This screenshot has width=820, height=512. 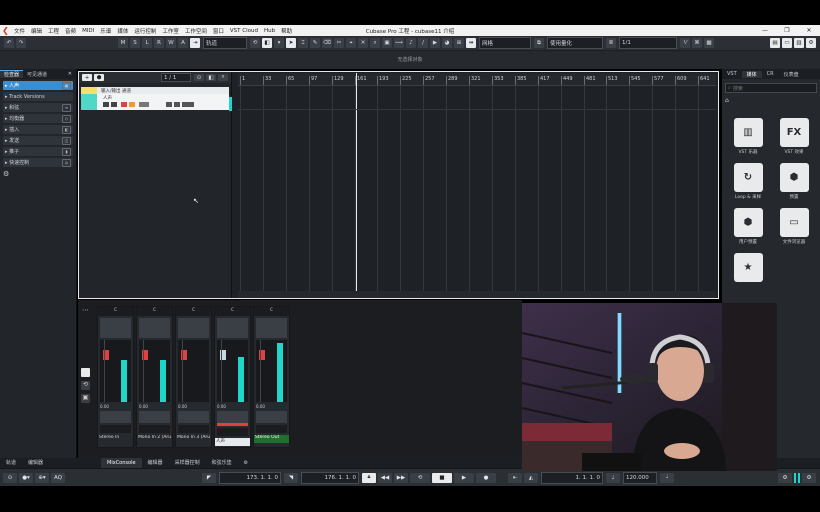 I want to click on menu-item: VST Cloud, so click(x=244, y=31).